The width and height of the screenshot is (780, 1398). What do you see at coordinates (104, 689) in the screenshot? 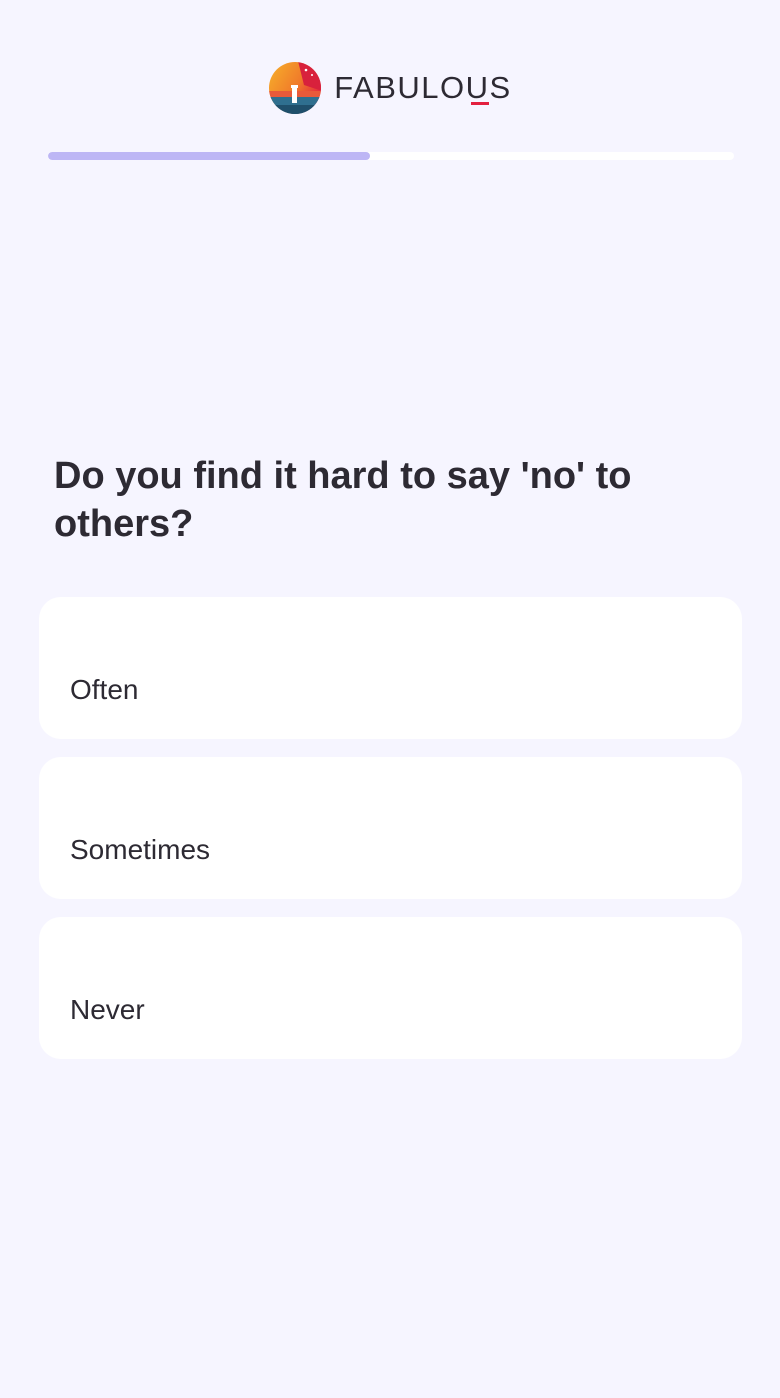
I see `answer-option-label: Often` at bounding box center [104, 689].